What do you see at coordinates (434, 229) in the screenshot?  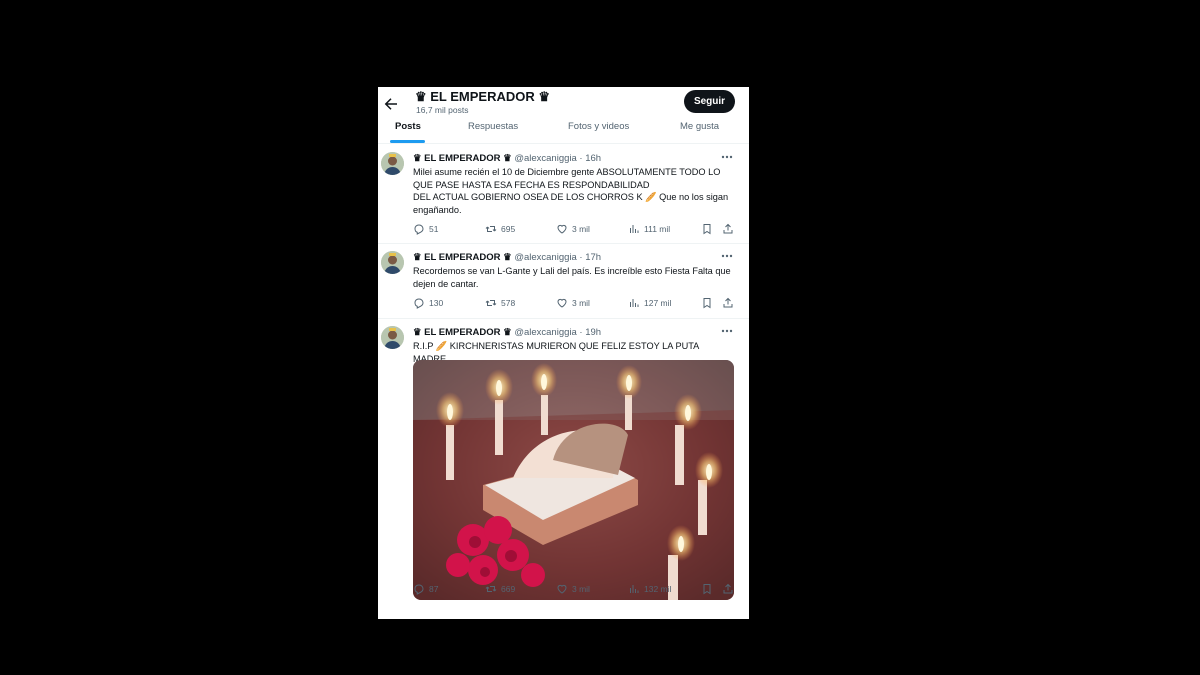 I see `reply-count: 51` at bounding box center [434, 229].